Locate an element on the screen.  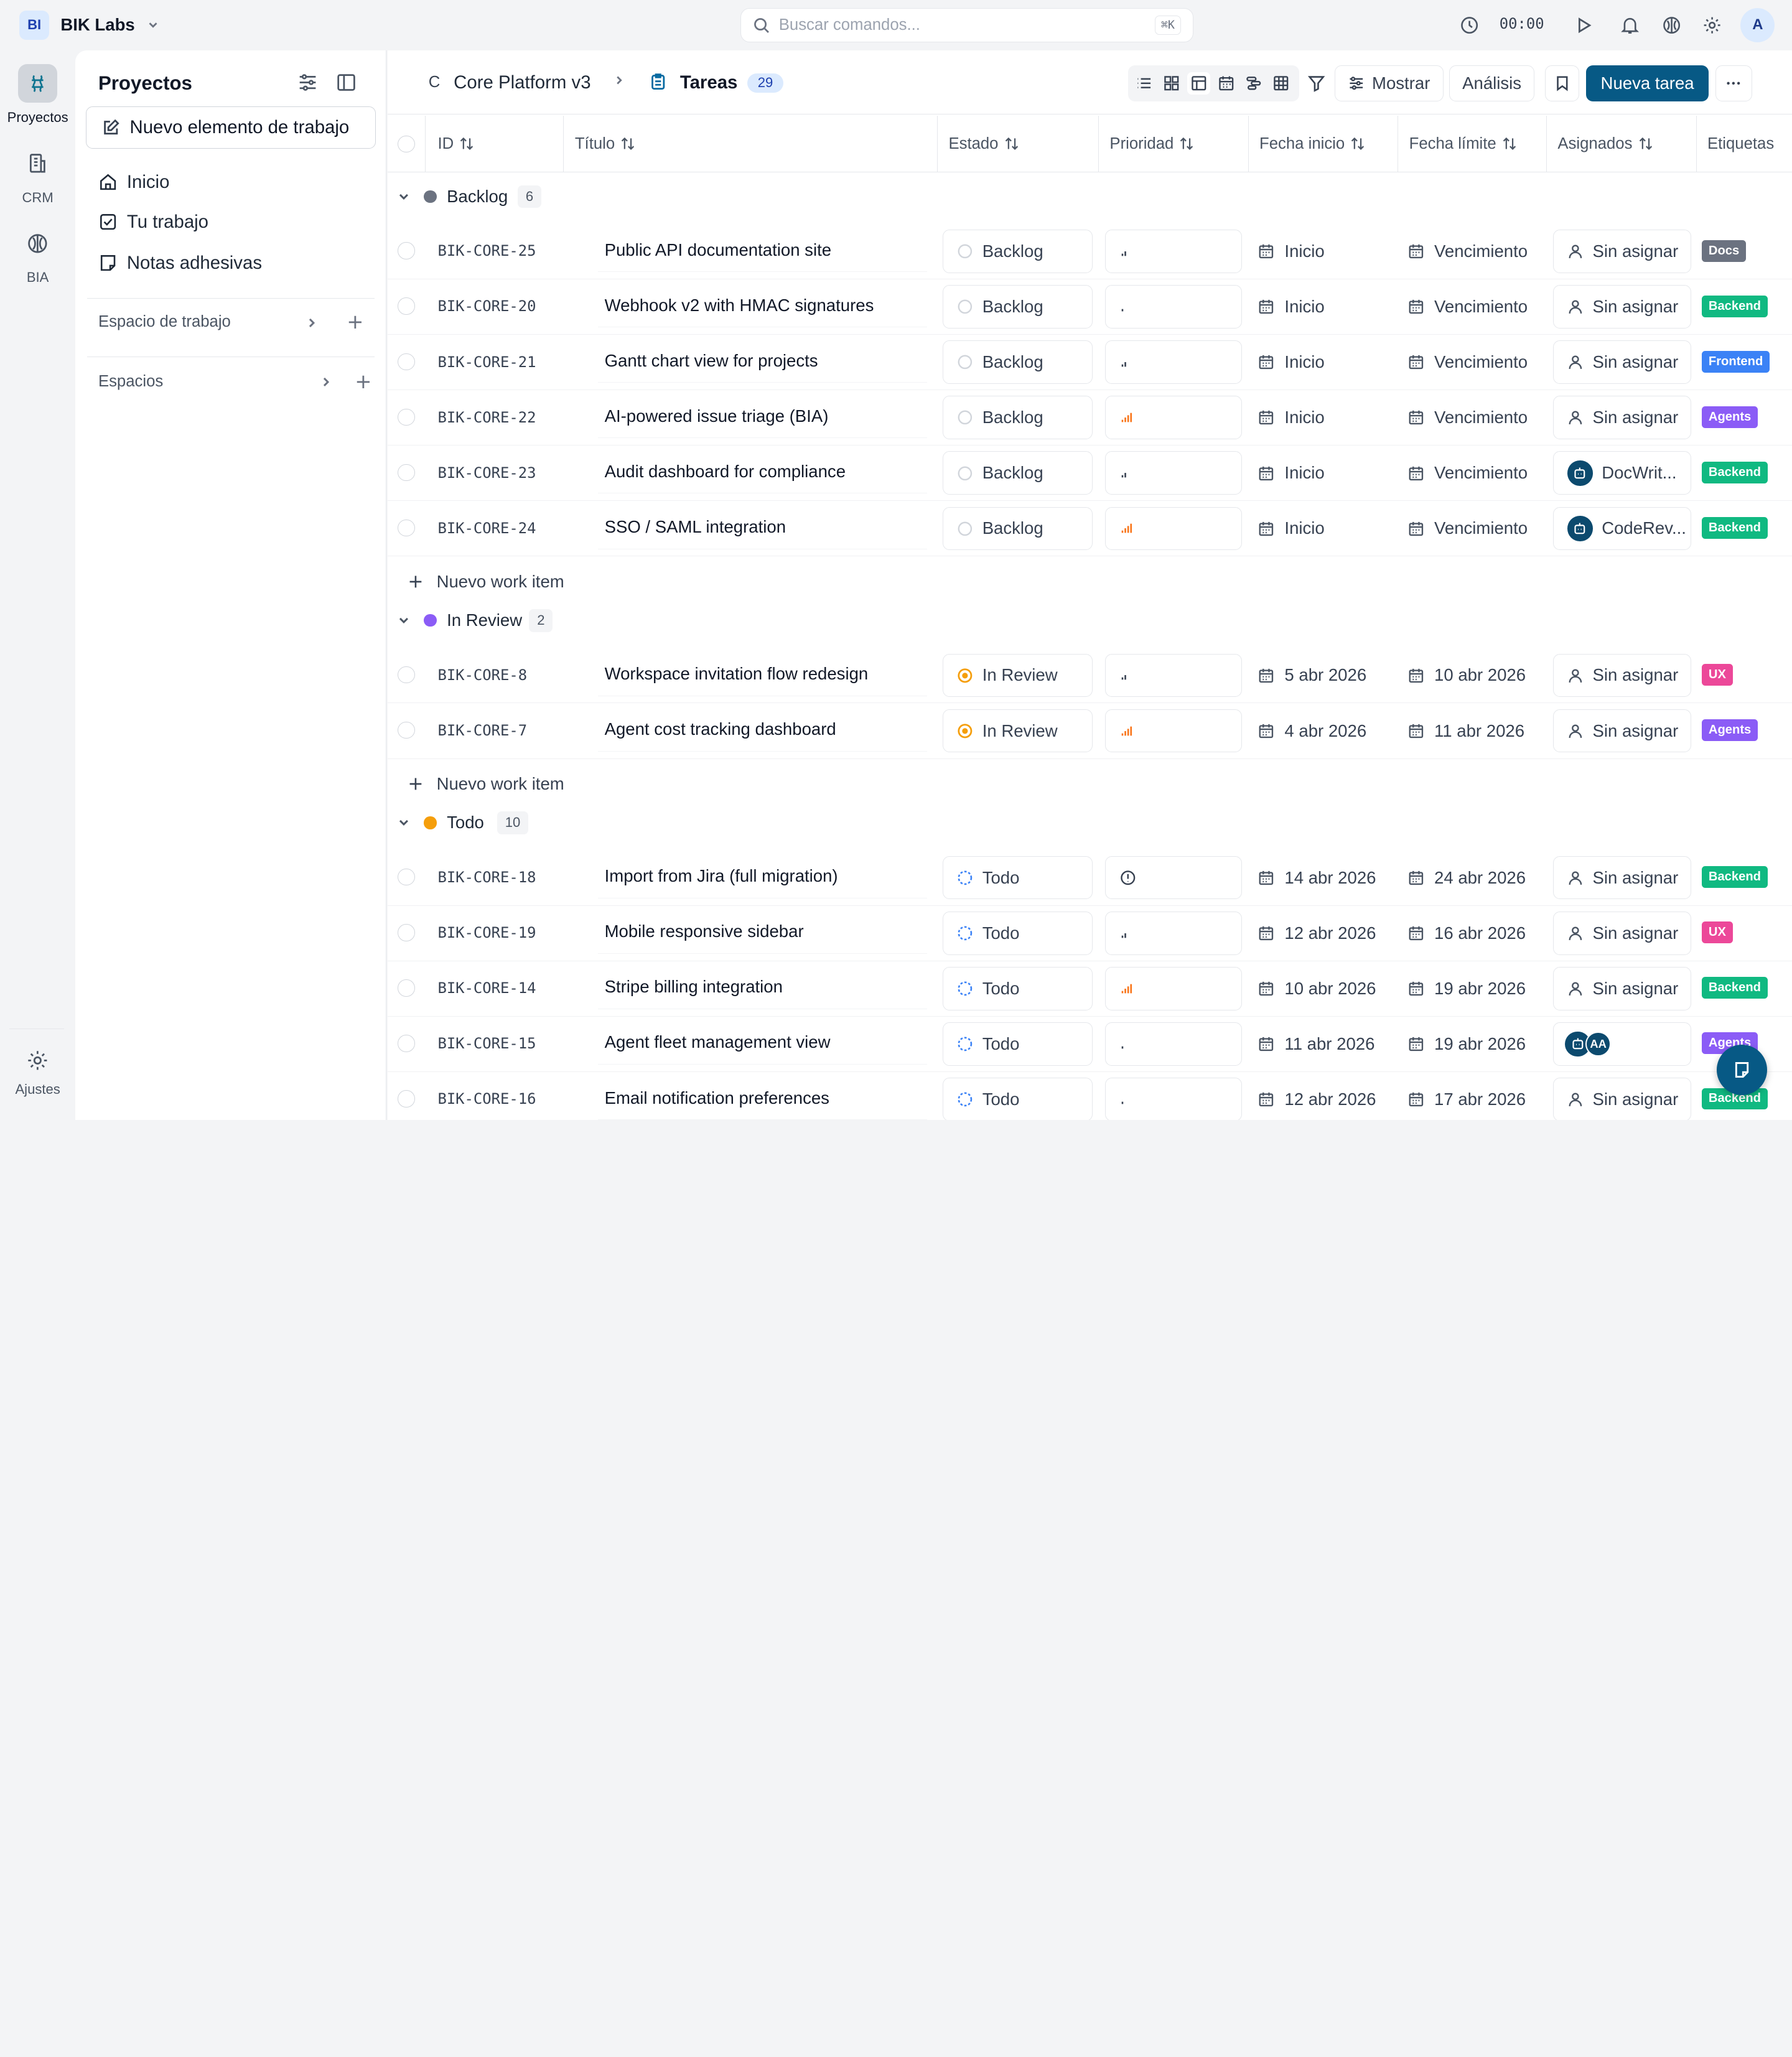
column-header-start: Fecha inicio is located at coordinates (1312, 144).